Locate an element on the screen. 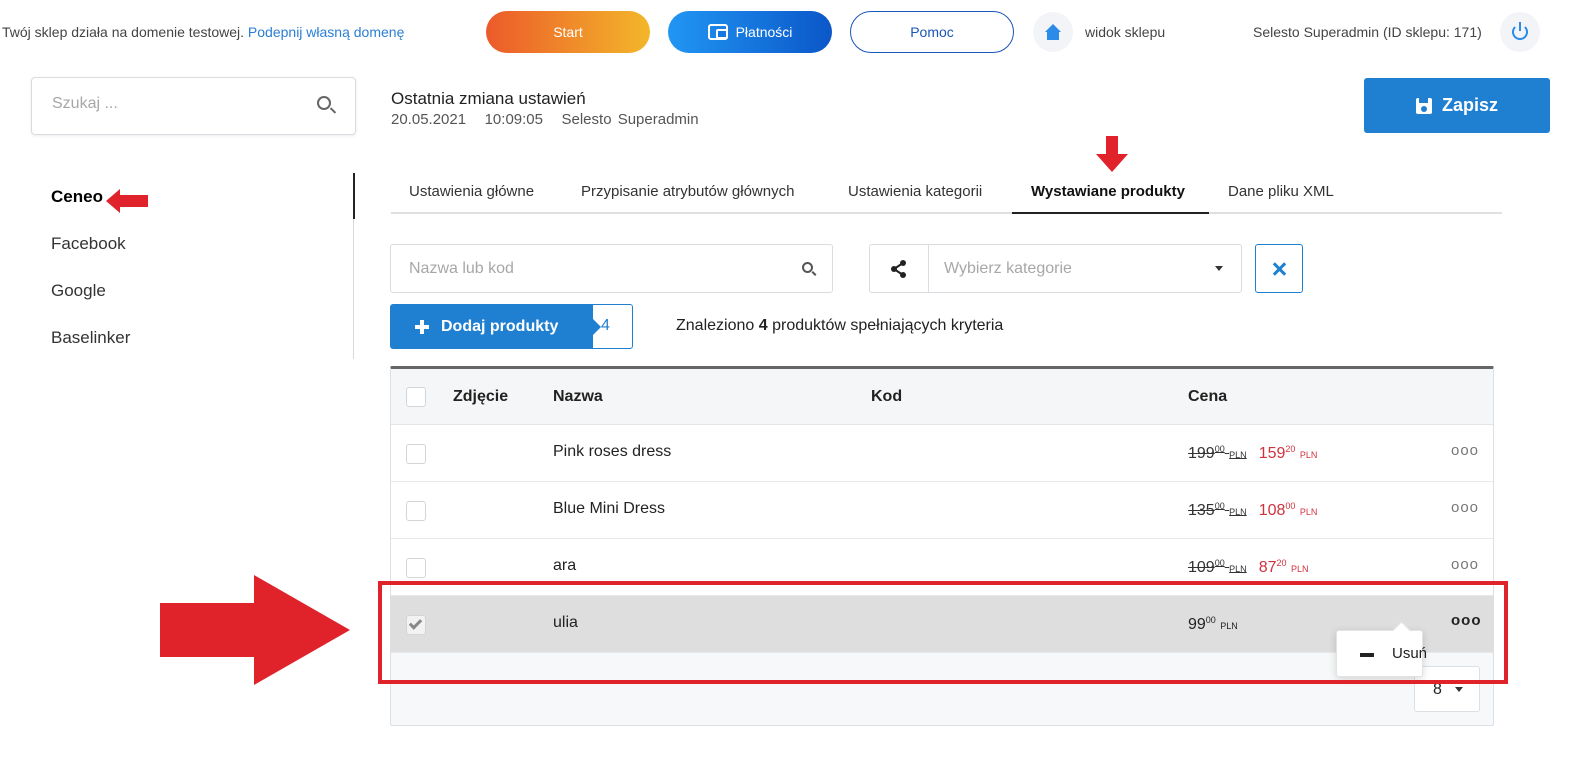  last-change-title: Ostatnia zmiana ustawień is located at coordinates (488, 98).